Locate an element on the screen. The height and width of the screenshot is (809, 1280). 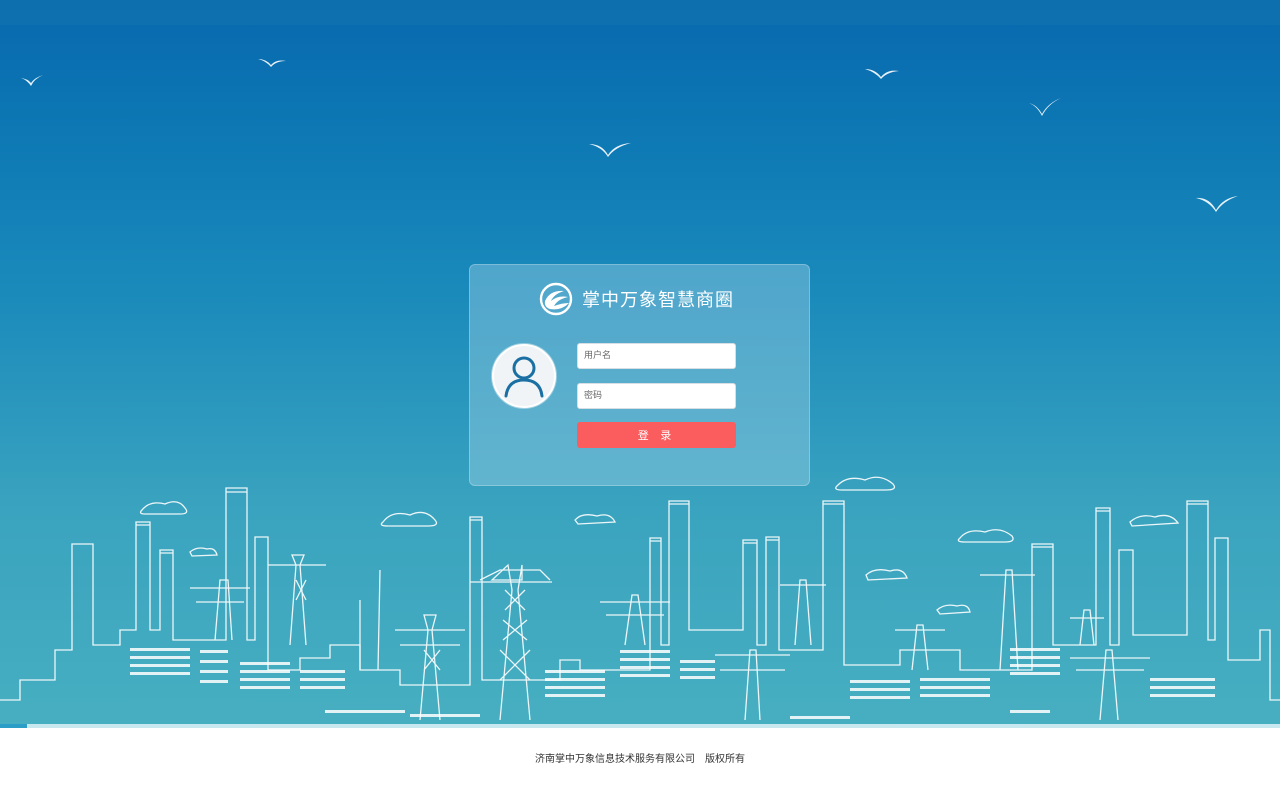
top-bar is located at coordinates (640, 12).